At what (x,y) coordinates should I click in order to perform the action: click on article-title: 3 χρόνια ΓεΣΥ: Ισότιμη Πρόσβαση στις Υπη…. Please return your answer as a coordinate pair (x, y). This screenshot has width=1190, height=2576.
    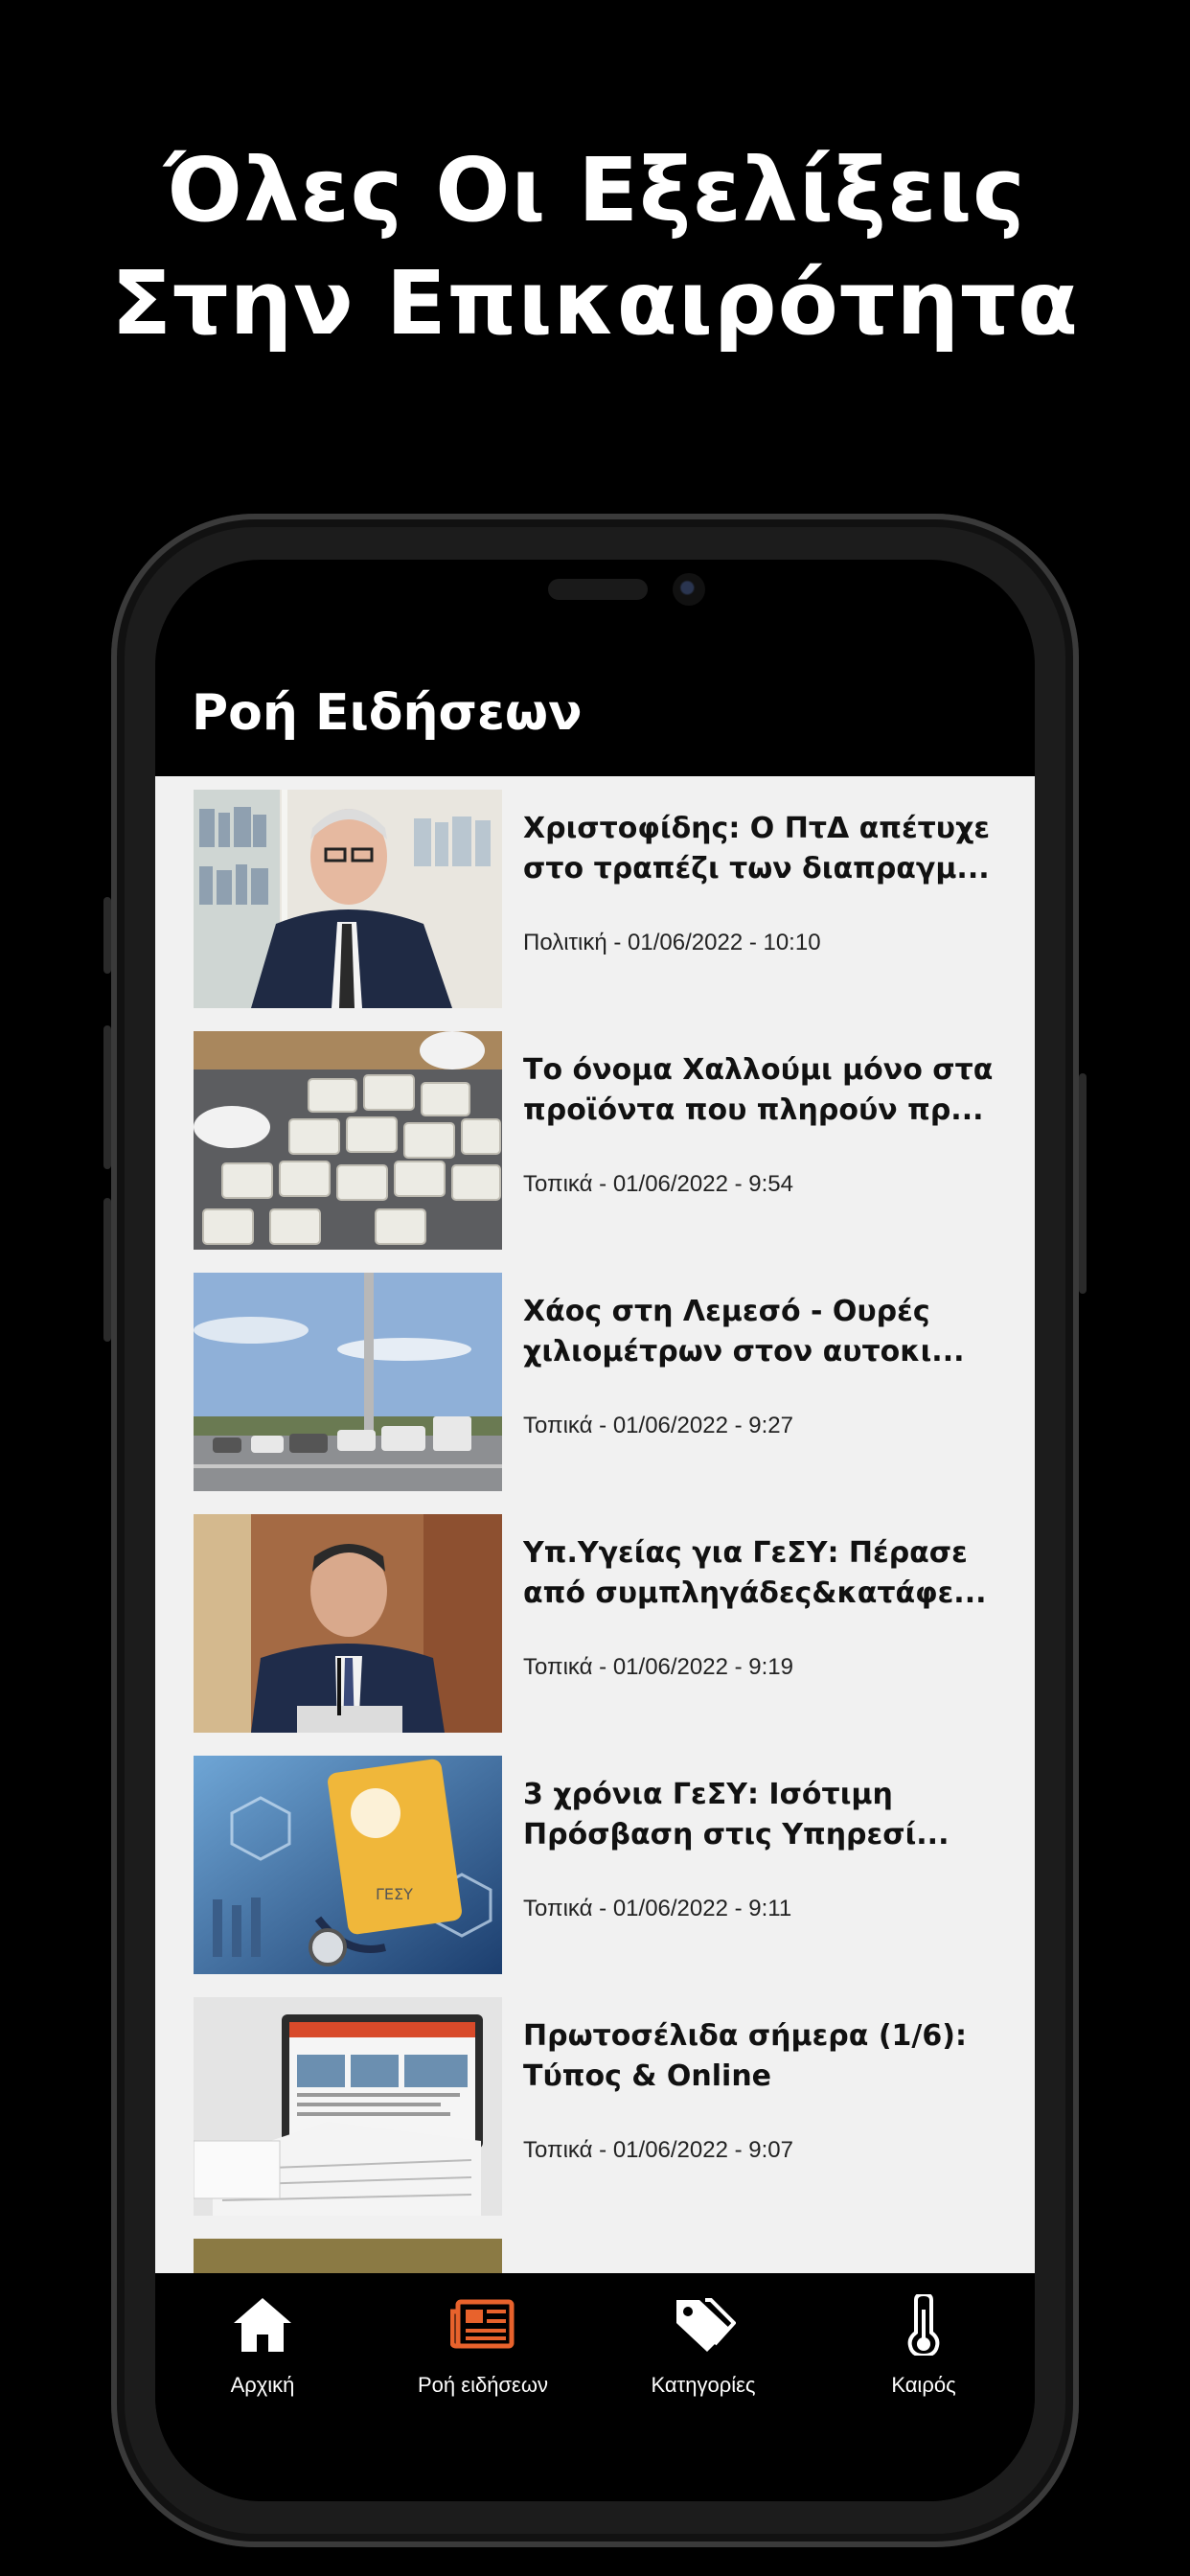
    Looking at the image, I should click on (763, 1815).